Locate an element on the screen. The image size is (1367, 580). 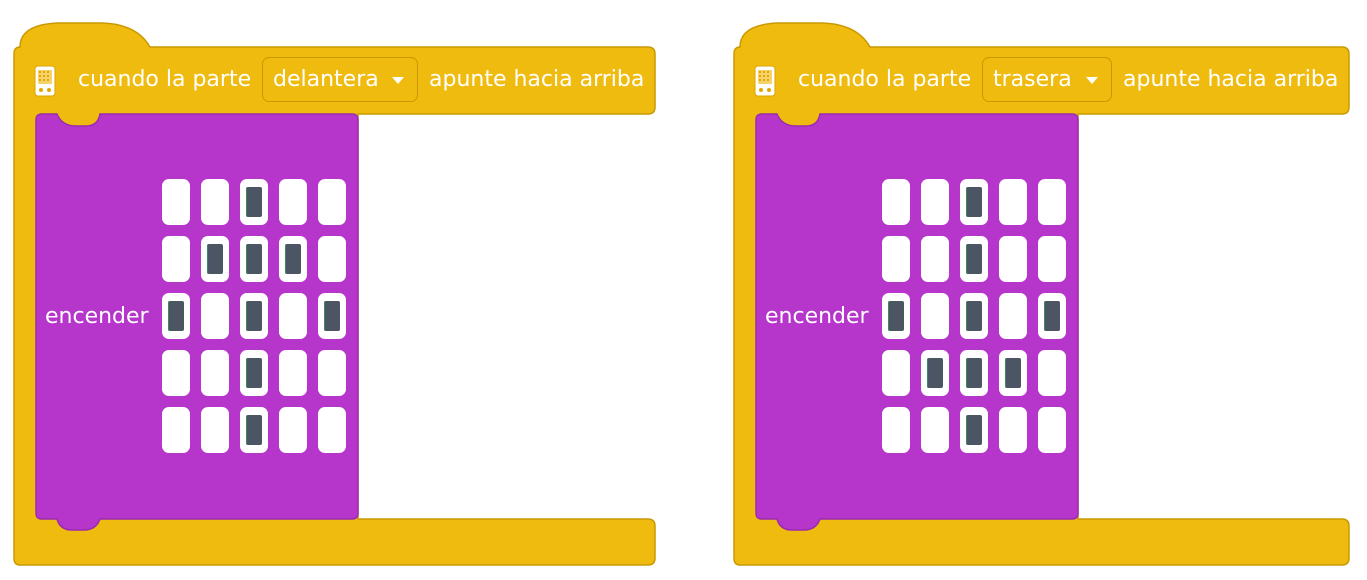
side-dropdown: delantera is located at coordinates (340, 79).